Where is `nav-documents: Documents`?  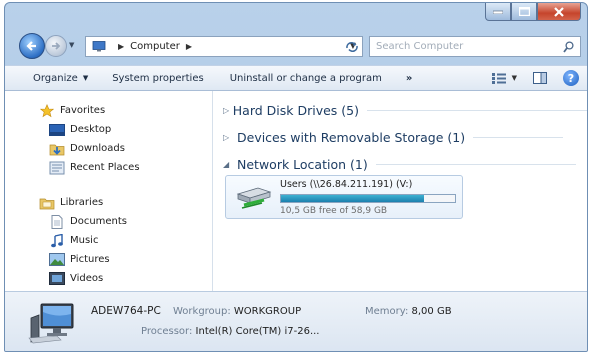
nav-documents: Documents is located at coordinates (108, 221).